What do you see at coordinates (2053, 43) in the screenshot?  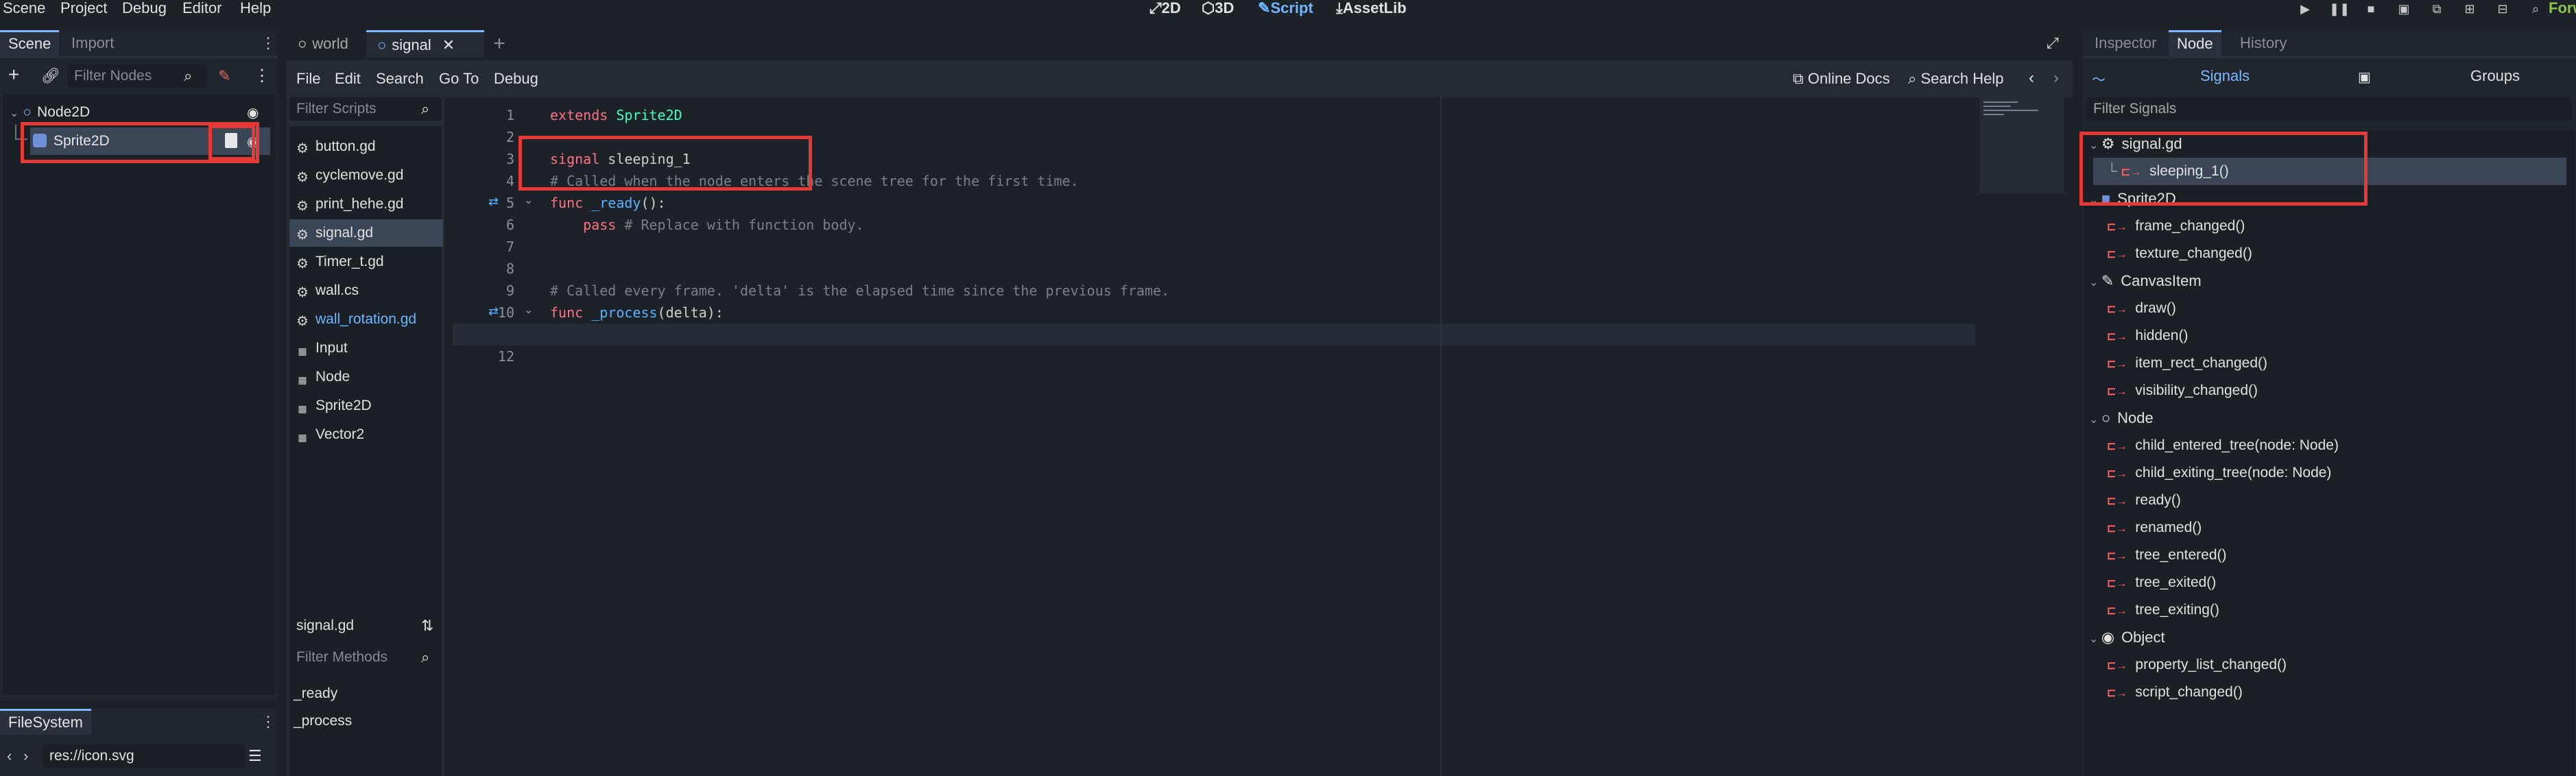 I see `distraction-free-icon: ⤢` at bounding box center [2053, 43].